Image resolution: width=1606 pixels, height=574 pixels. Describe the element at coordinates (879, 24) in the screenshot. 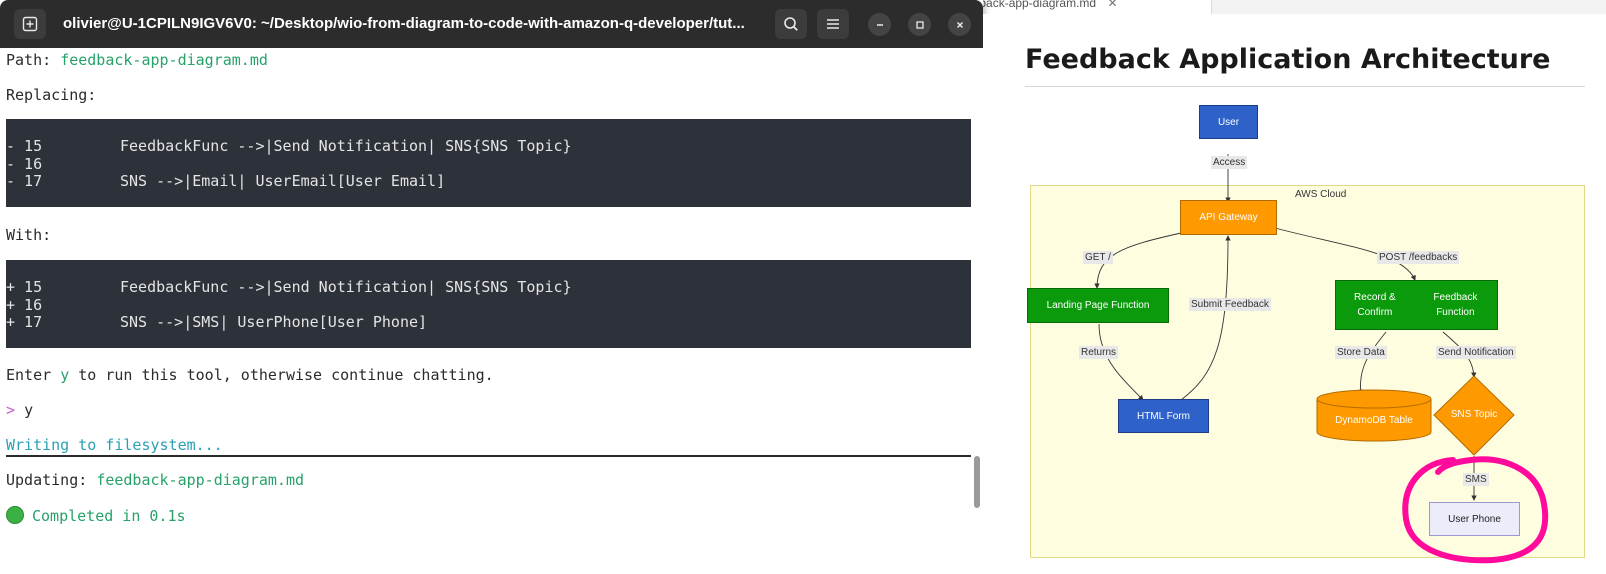

I see `minimize-icon` at that location.